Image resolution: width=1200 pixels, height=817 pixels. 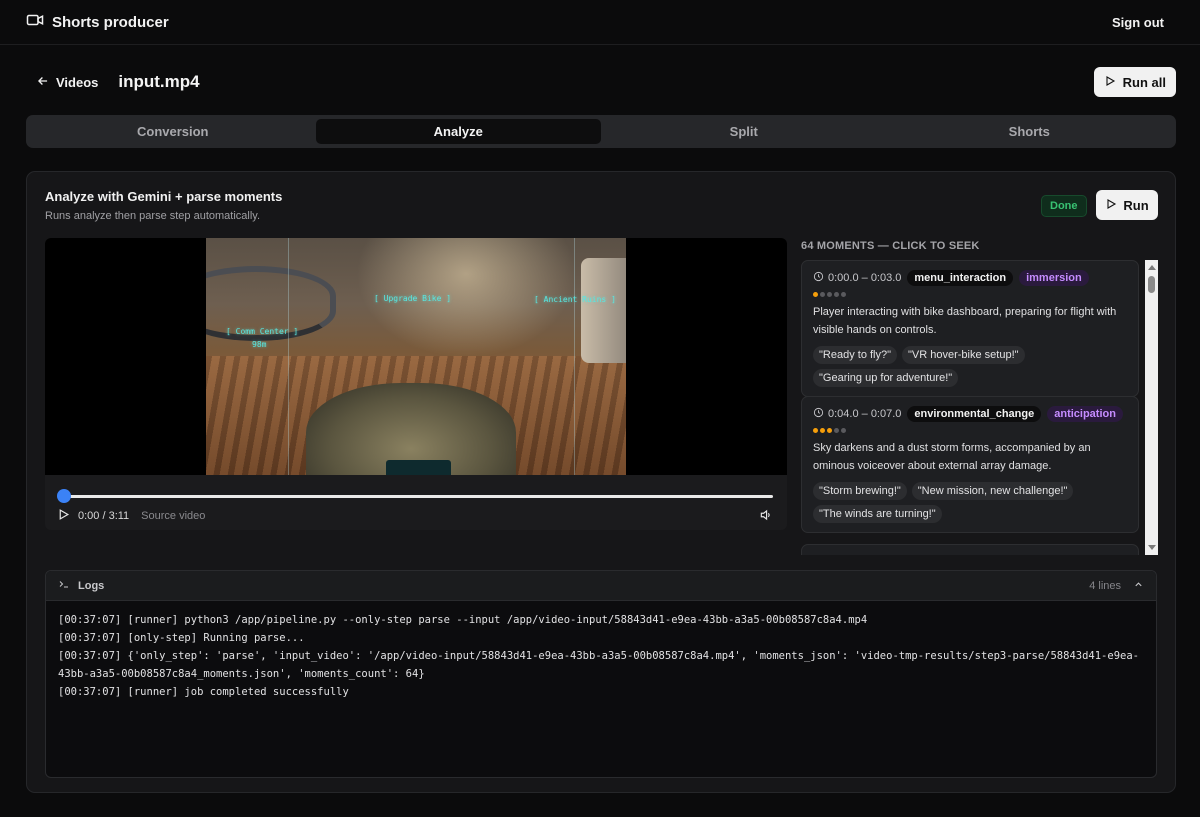 I want to click on breadcrumb: Videos input.mp4, so click(x=113, y=82).